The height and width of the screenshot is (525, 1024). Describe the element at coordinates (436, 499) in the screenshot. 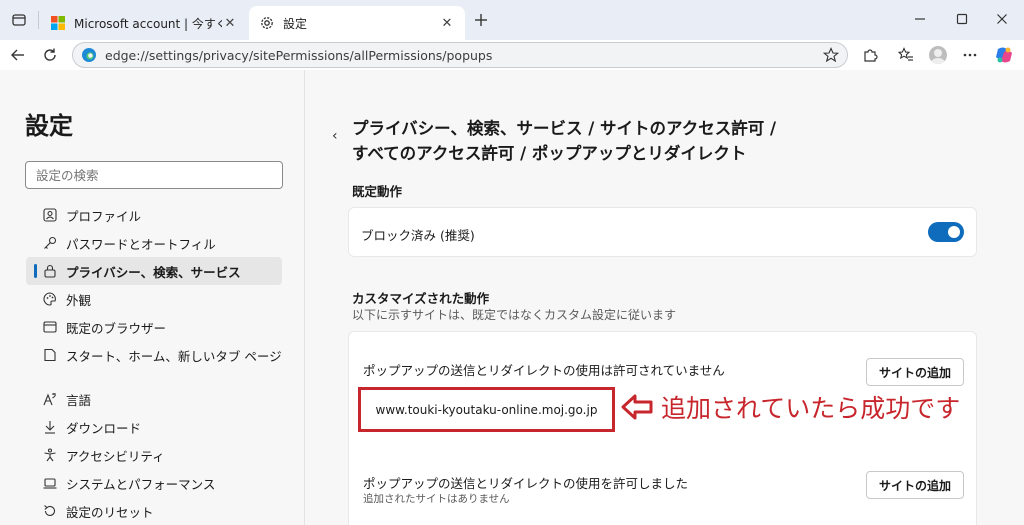

I see `allow-list-empty-text: 追加されたサイトはありません` at that location.